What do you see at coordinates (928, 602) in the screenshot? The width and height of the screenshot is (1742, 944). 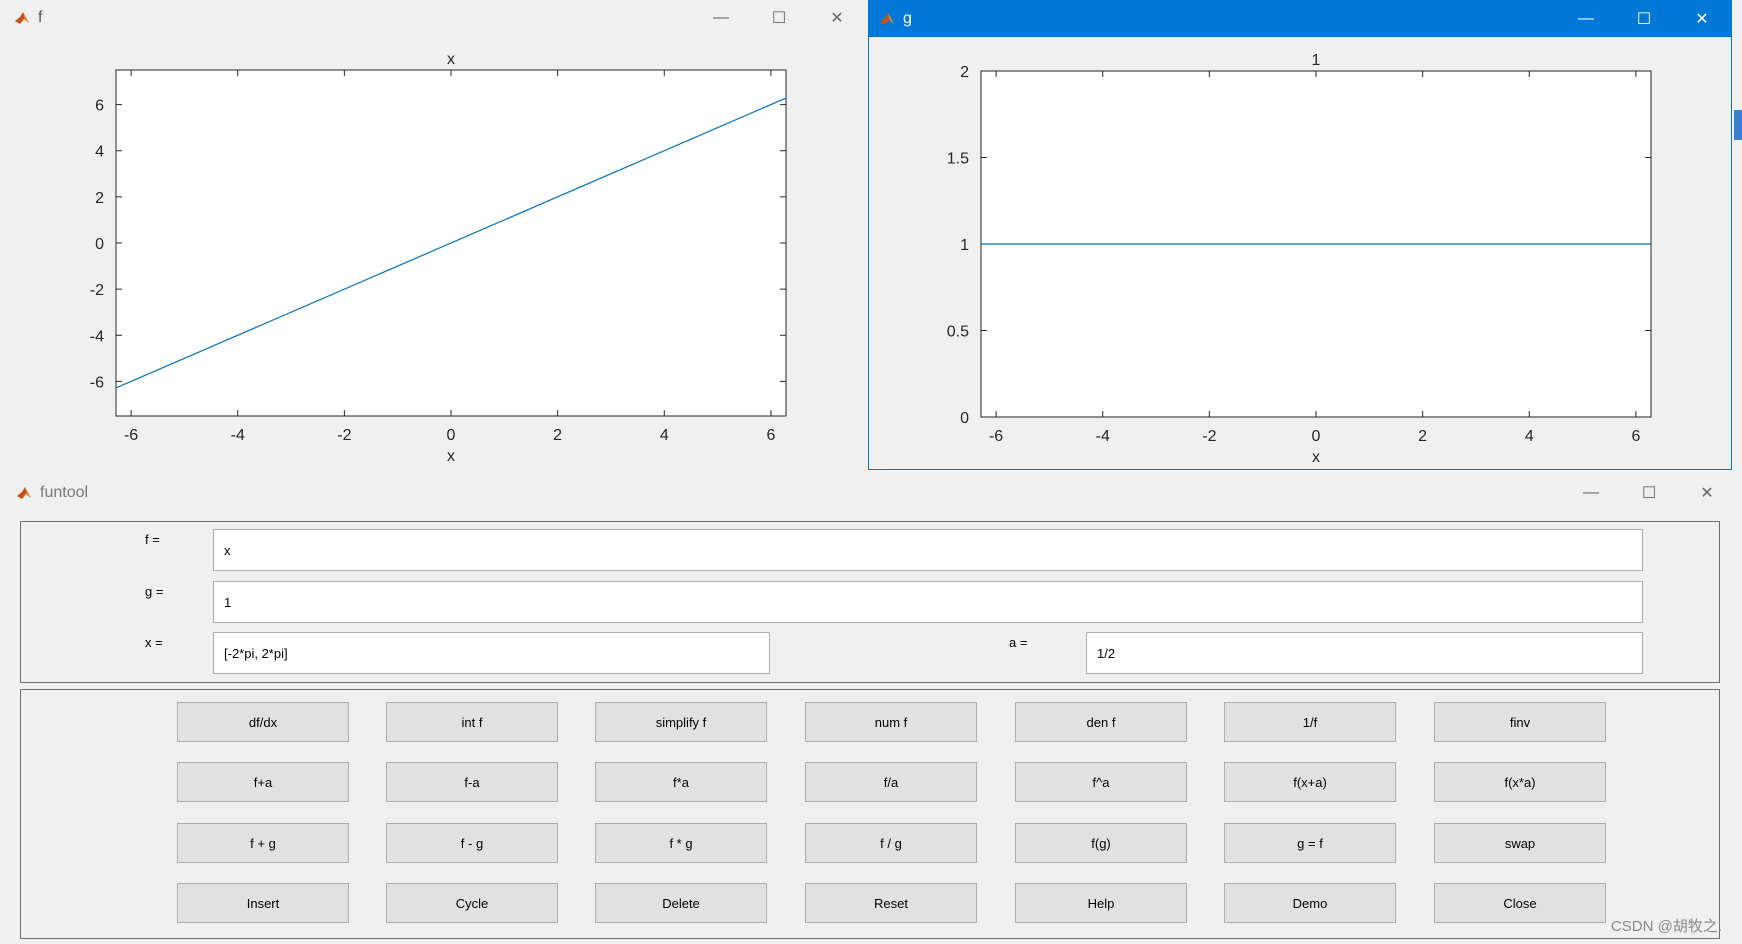 I see `g-input: 1` at bounding box center [928, 602].